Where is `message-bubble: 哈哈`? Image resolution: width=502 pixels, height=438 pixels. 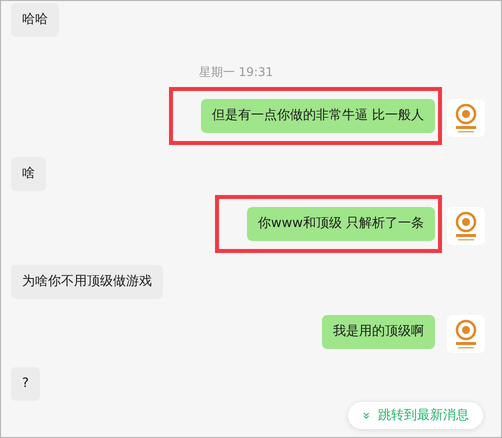
message-bubble: 哈哈 is located at coordinates (35, 20).